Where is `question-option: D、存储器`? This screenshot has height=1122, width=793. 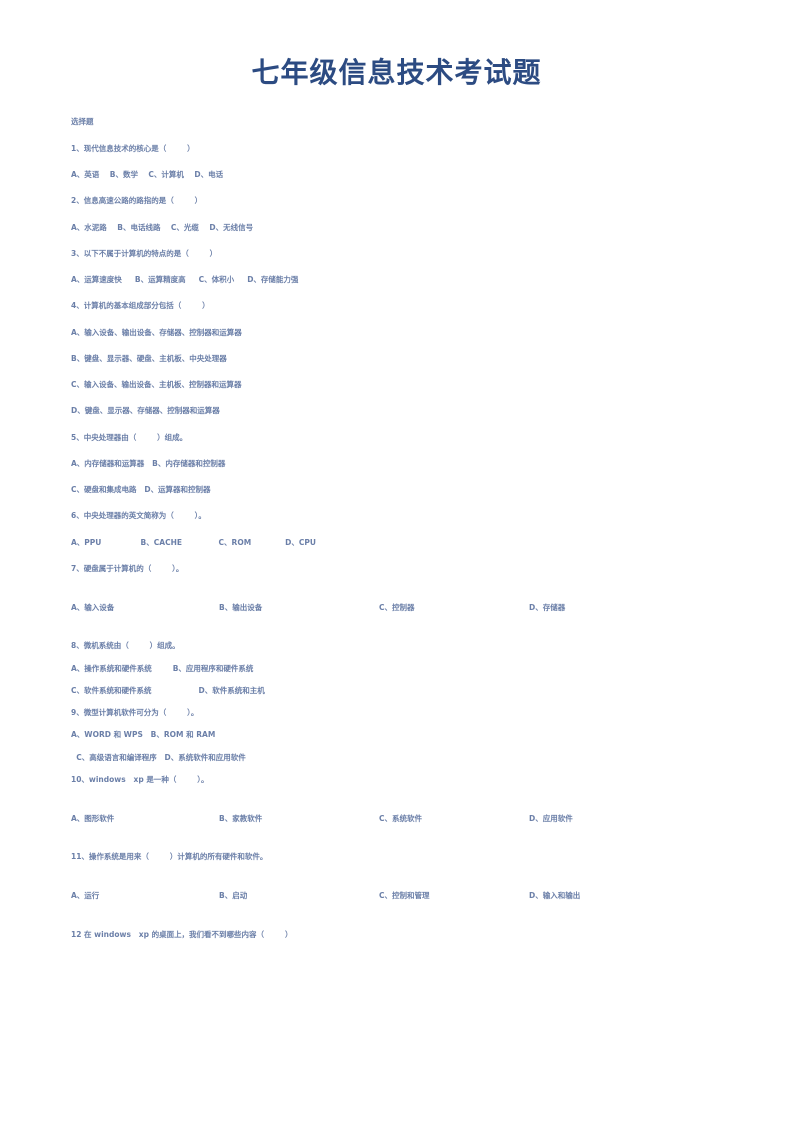 question-option: D、存储器 is located at coordinates (547, 607).